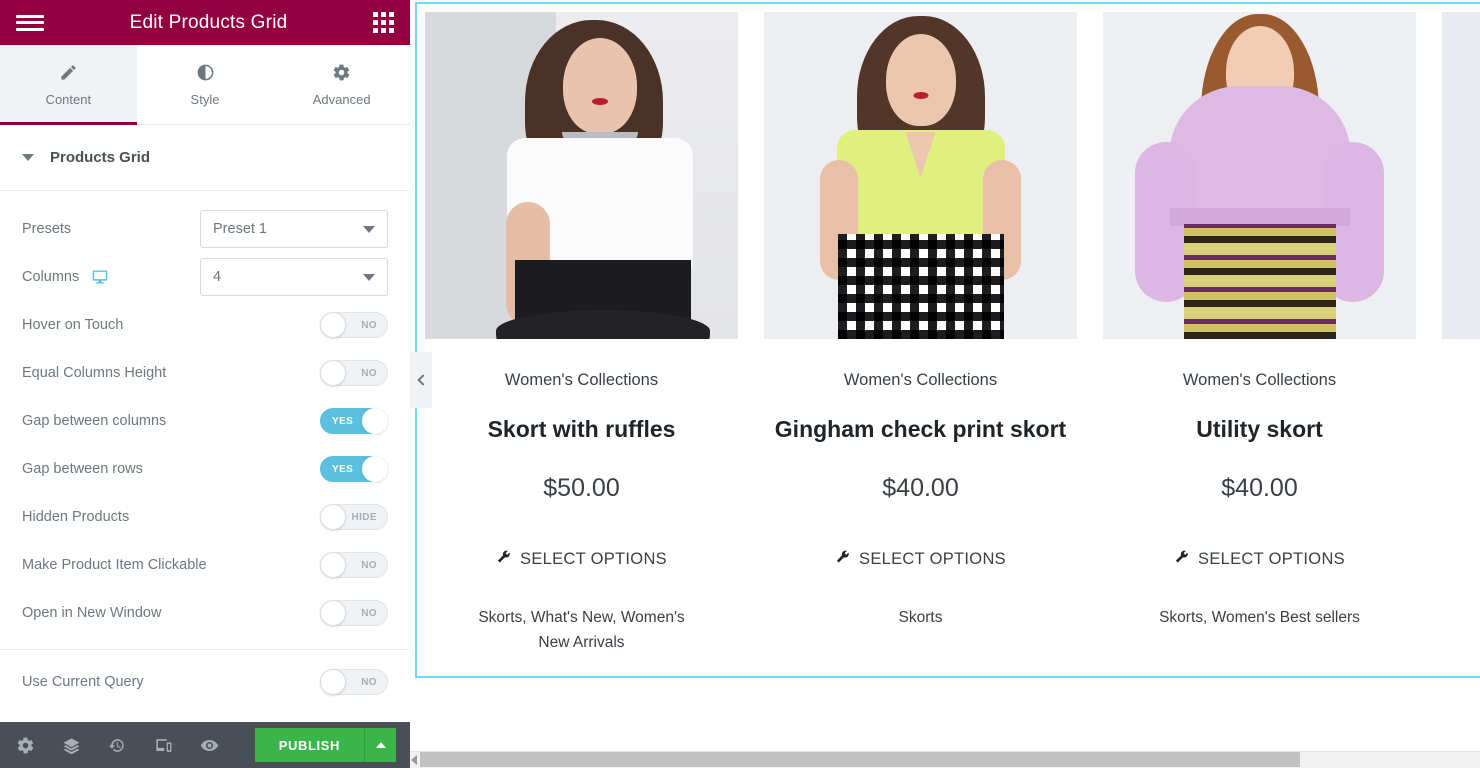 This screenshot has width=1480, height=768. Describe the element at coordinates (354, 682) in the screenshot. I see `use-current-query-switch: NO` at that location.